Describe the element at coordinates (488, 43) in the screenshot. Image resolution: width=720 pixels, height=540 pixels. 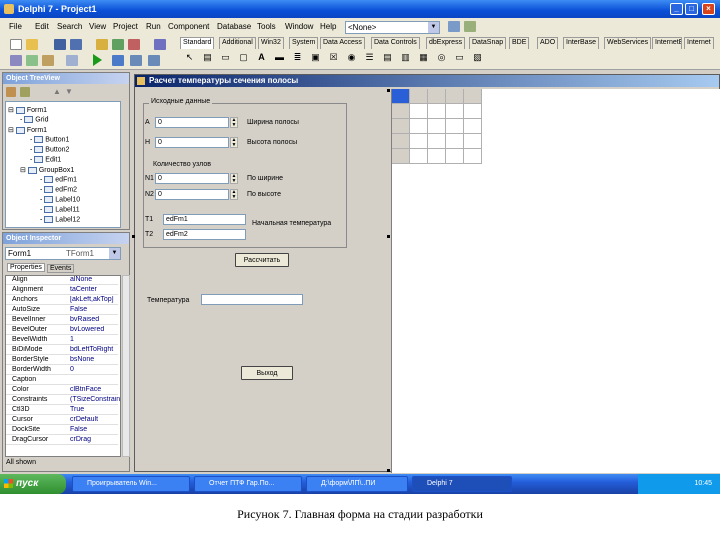
I see `tab-datasnap: DataSnap` at that location.